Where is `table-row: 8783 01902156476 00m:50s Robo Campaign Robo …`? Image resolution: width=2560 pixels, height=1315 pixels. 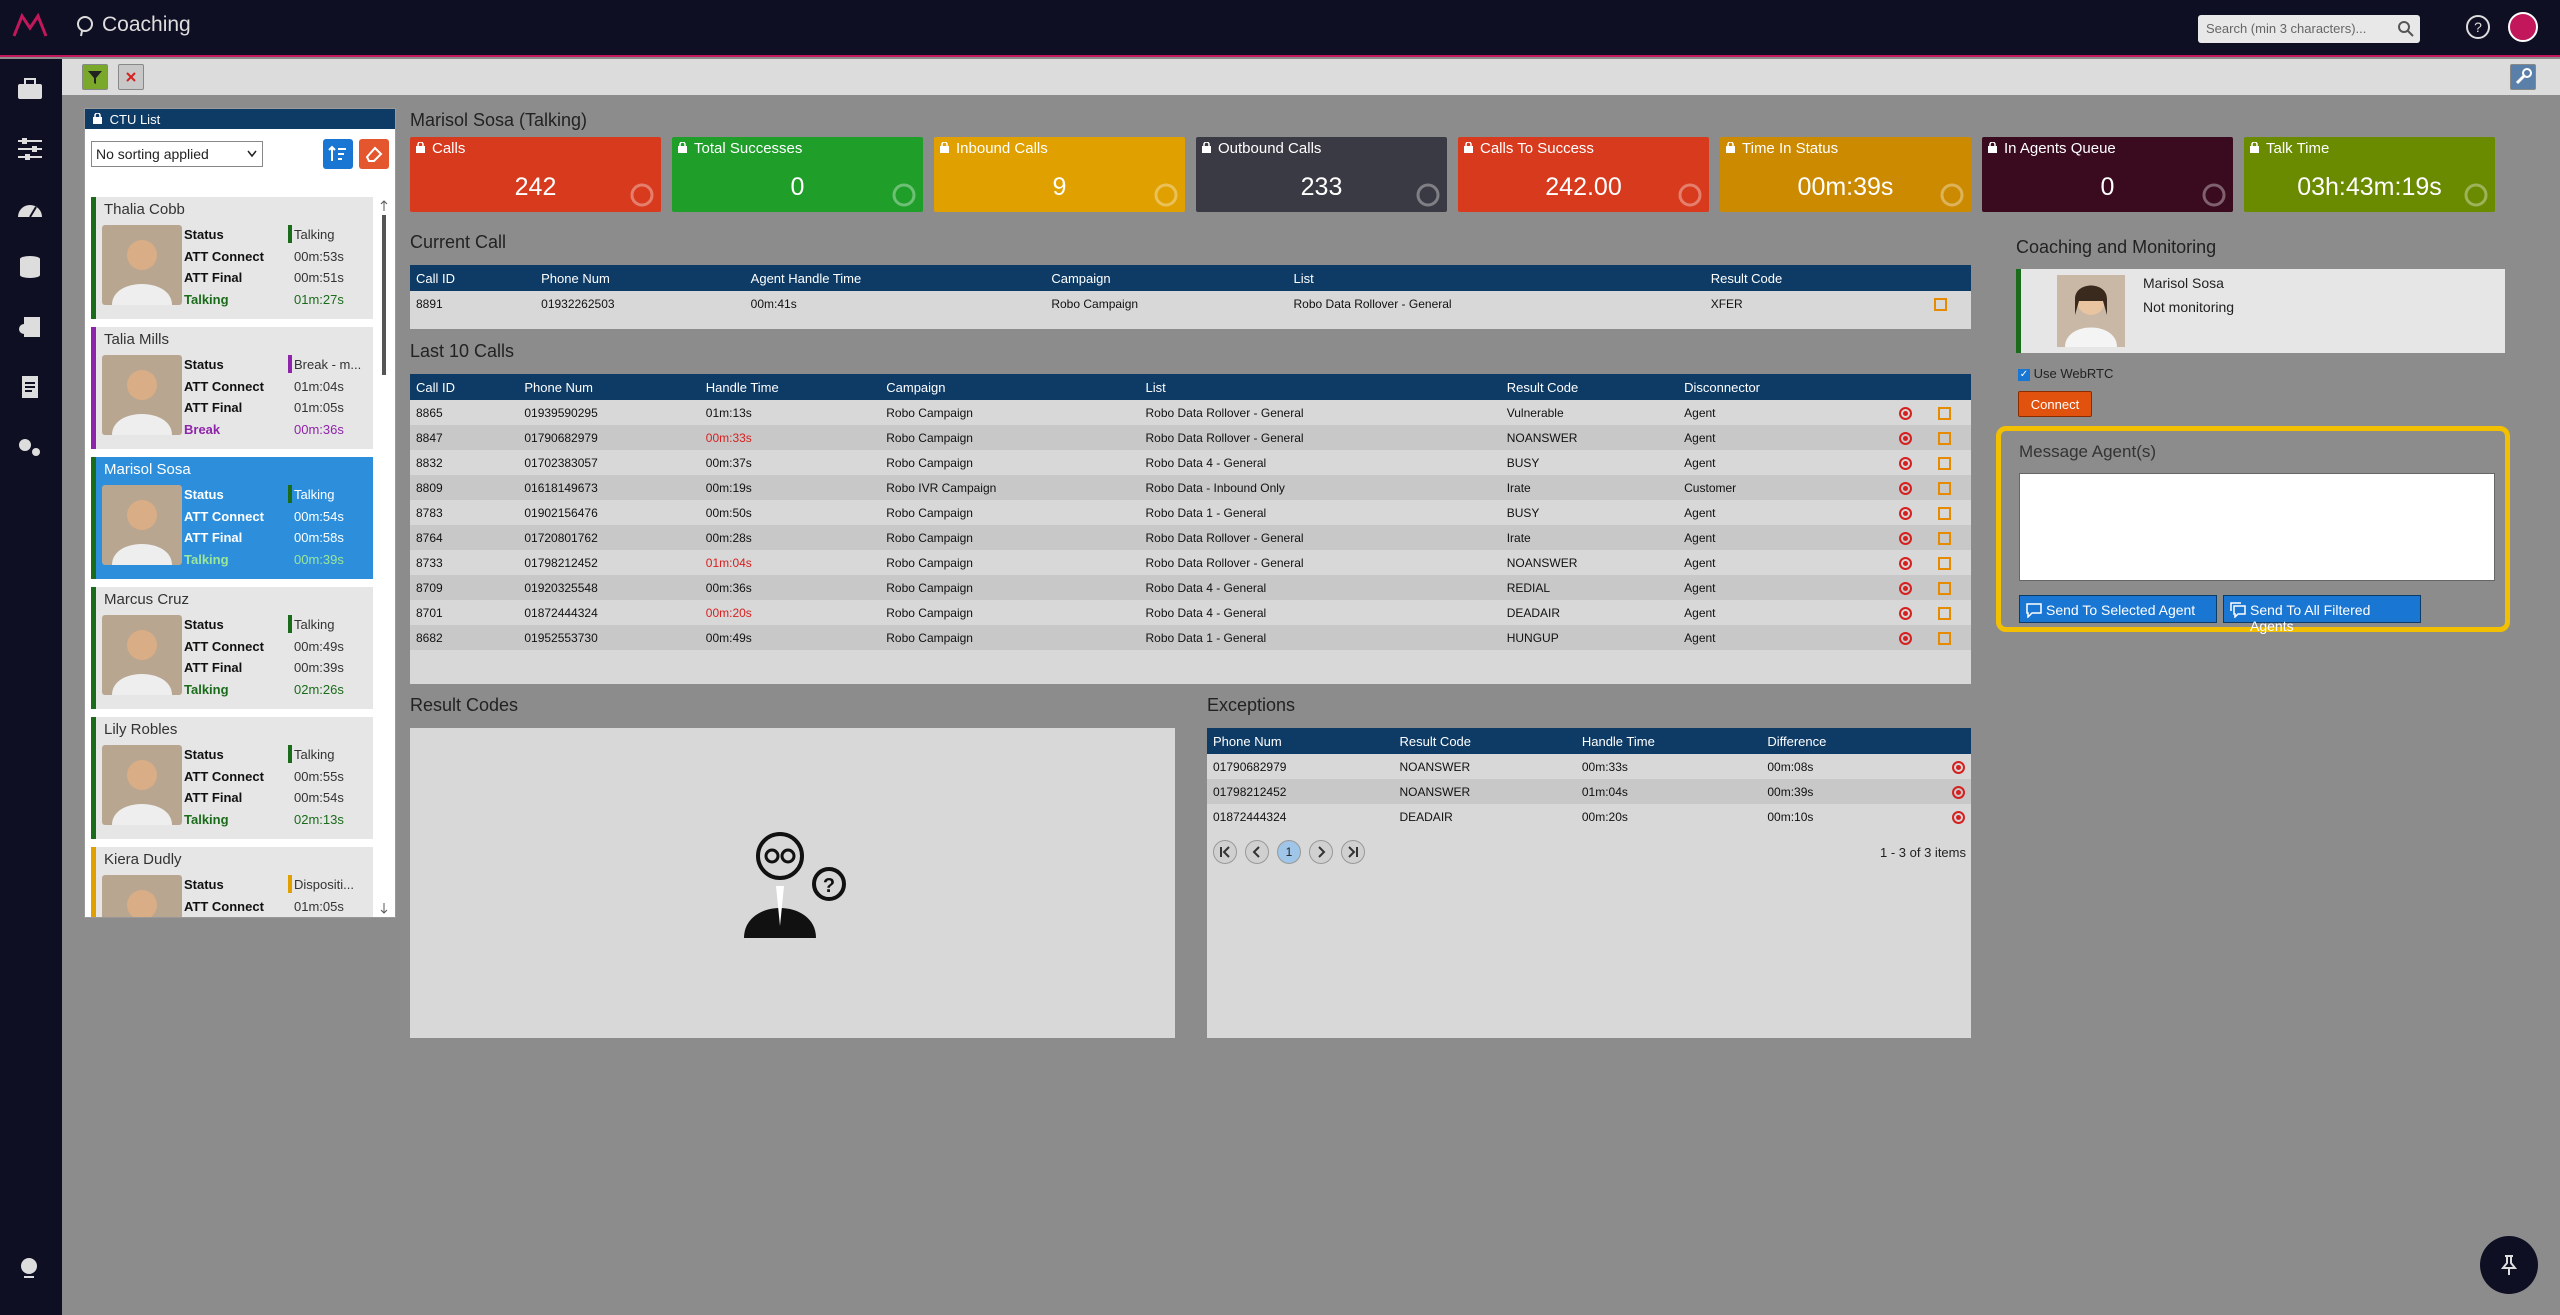
table-row: 8783 01902156476 00m:50s Robo Campaign Robo … is located at coordinates (1190, 512).